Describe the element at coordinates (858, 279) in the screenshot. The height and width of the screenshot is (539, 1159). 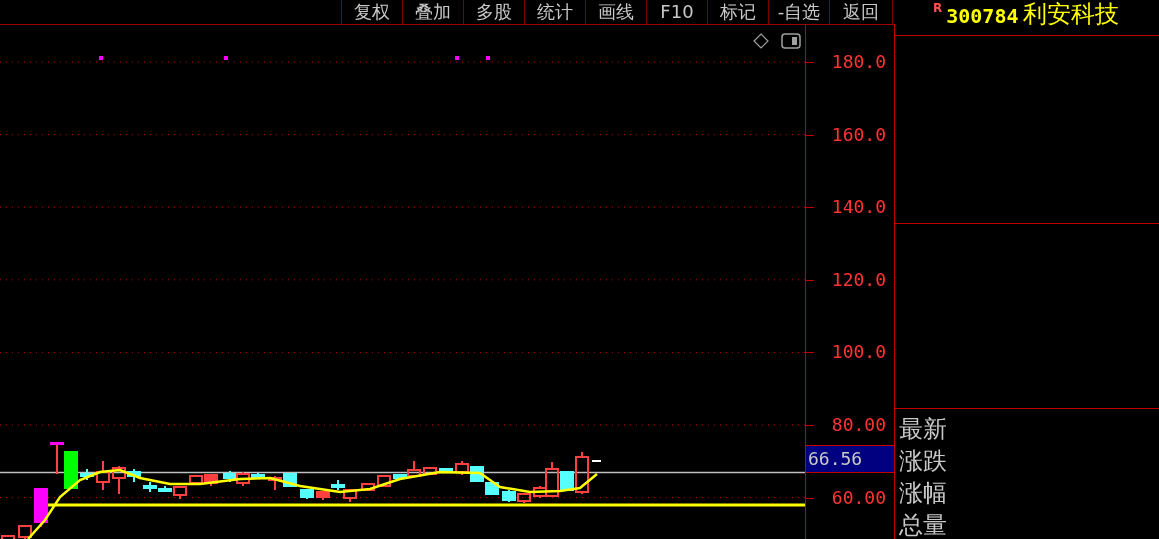
I see `axis-label: 120.0` at that location.